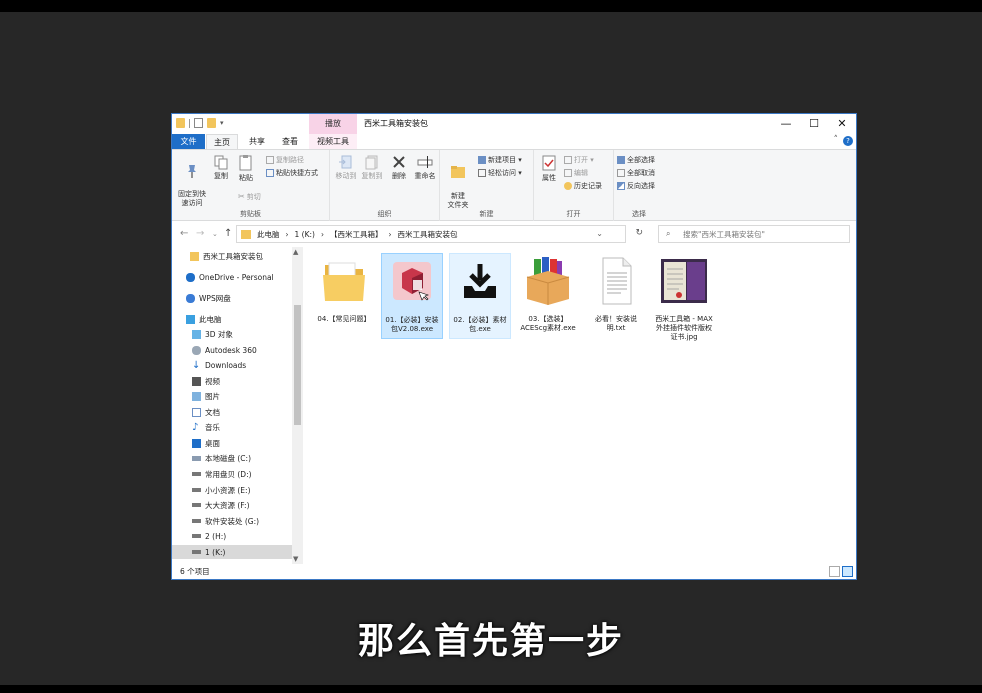 This screenshot has width=982, height=693. I want to click on select-none-button: 全部取消, so click(636, 173).